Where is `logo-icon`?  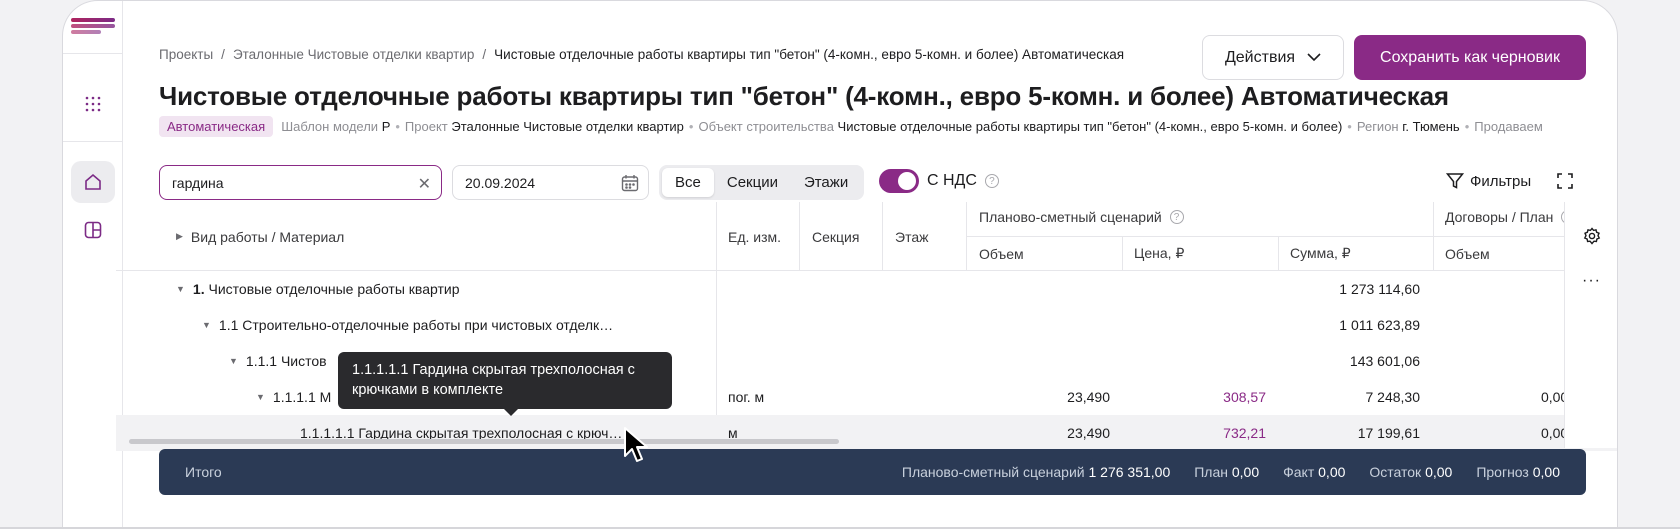
logo-icon is located at coordinates (93, 26).